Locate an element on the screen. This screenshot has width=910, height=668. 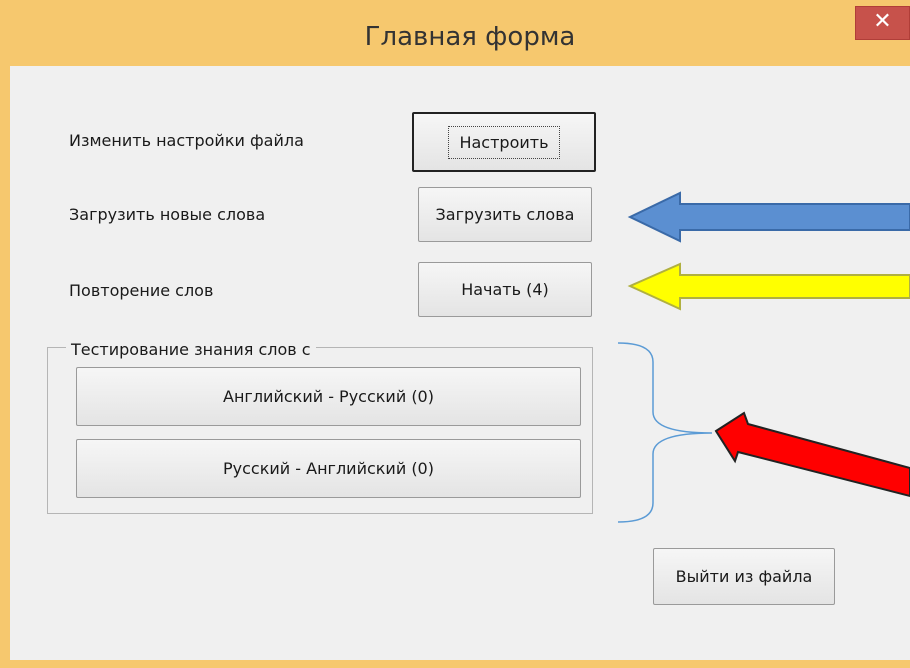
yellow-arrow-annotation is located at coordinates (768, 286).